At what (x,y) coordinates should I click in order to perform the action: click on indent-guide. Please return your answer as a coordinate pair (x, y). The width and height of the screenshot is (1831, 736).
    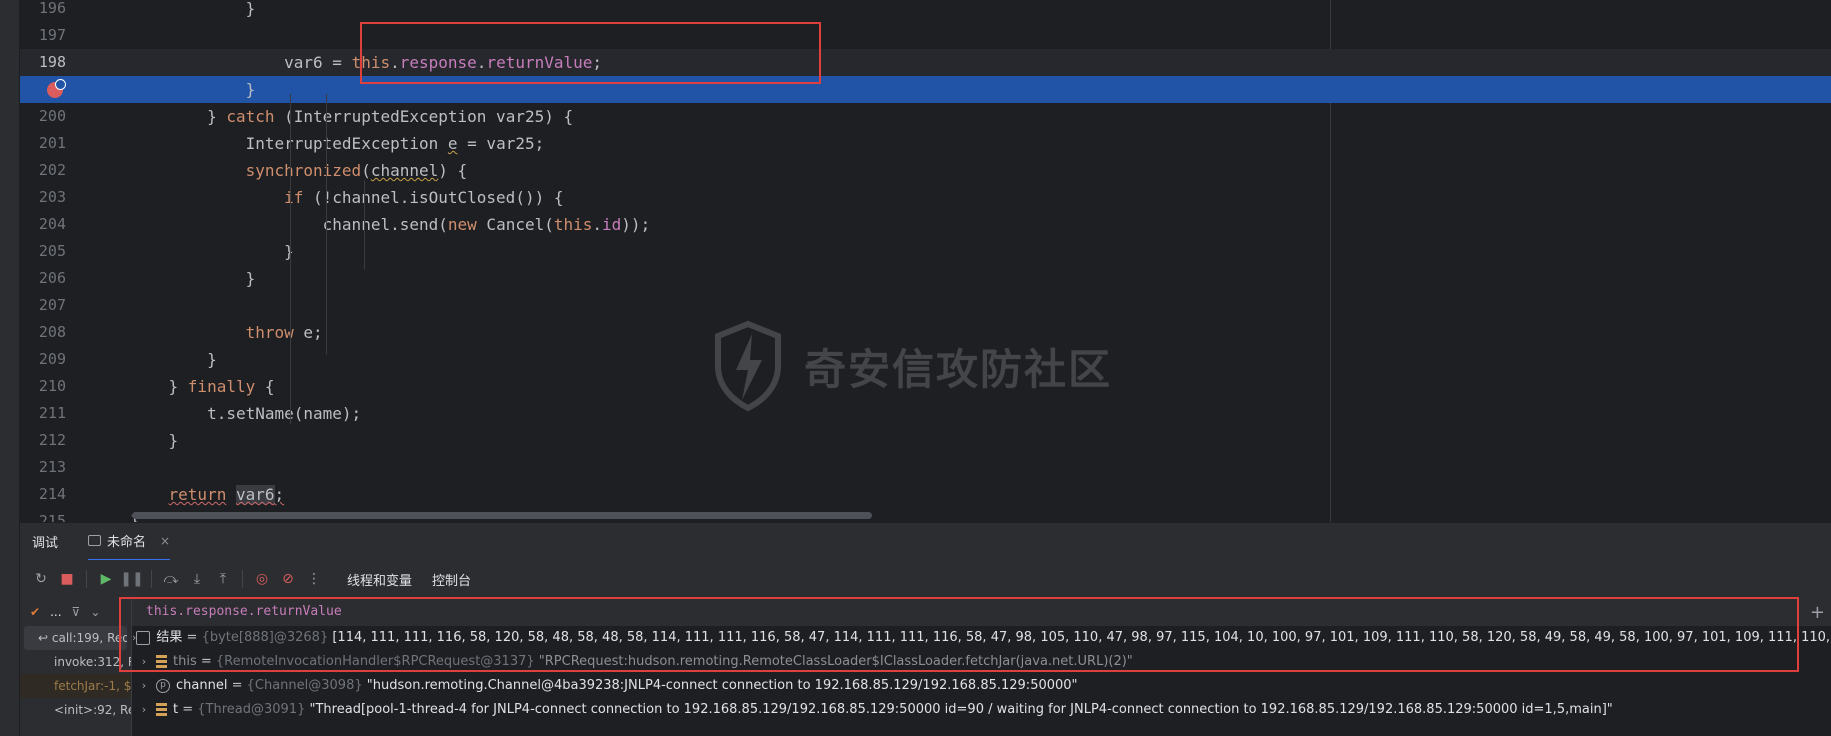
    Looking at the image, I should click on (326, 224).